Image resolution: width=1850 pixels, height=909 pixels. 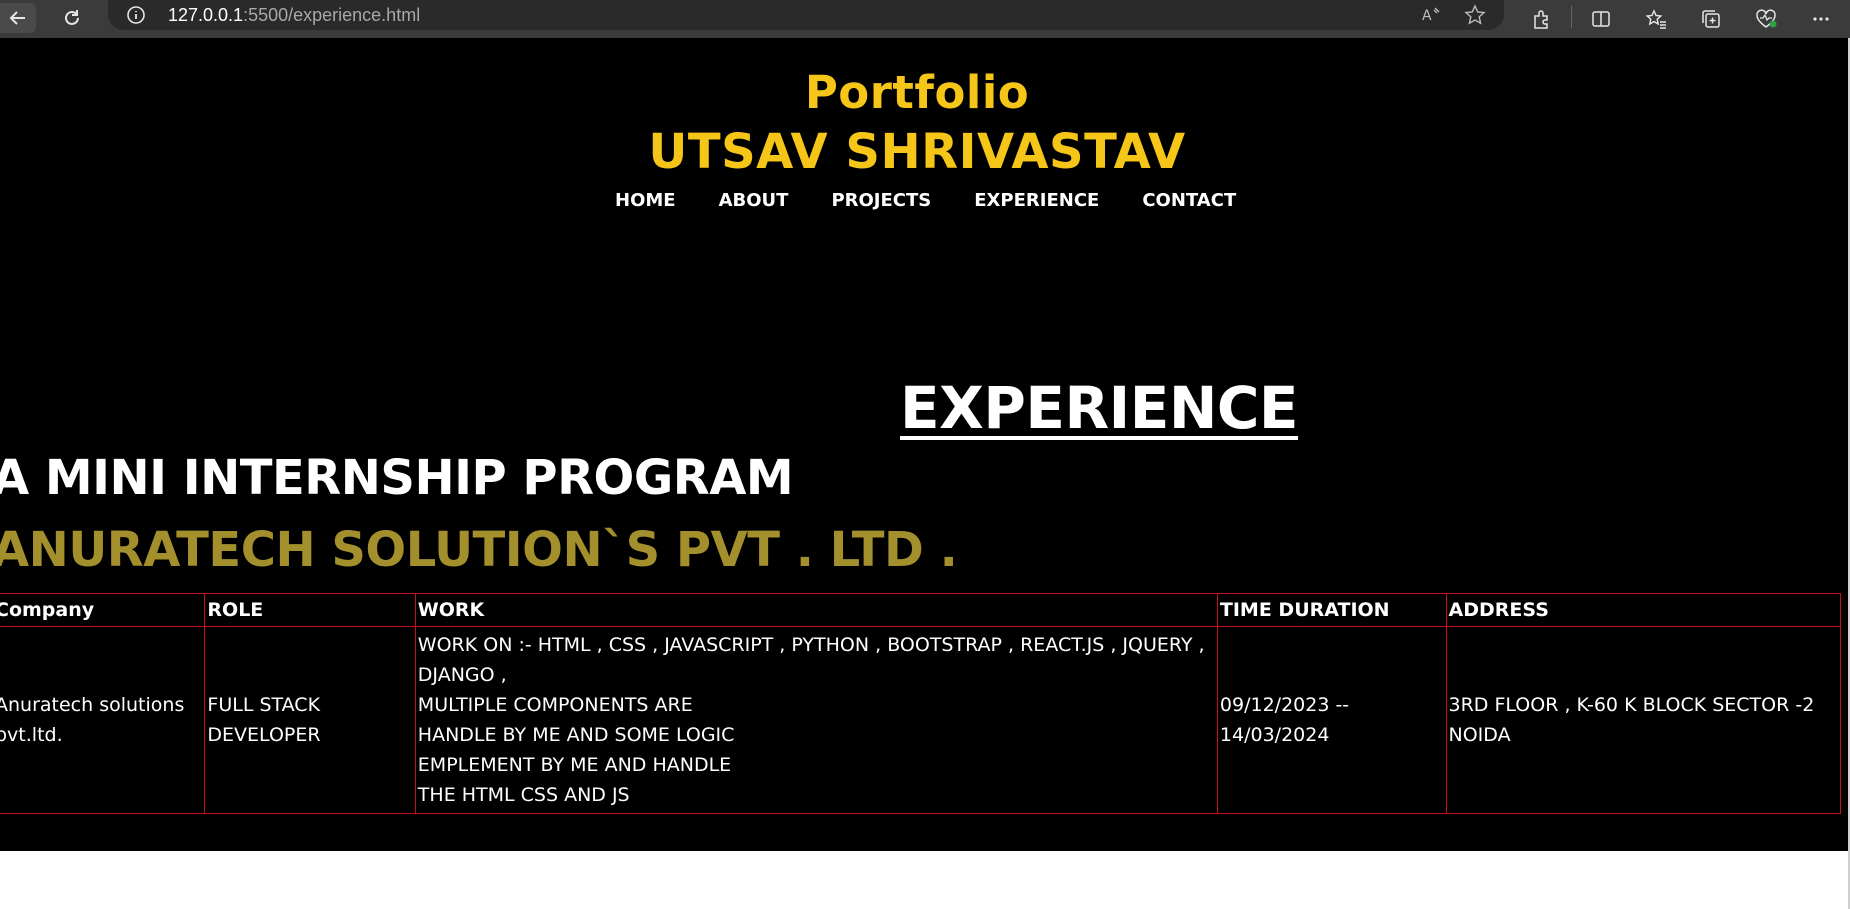 I want to click on favorite-star-icon, so click(x=1475, y=17).